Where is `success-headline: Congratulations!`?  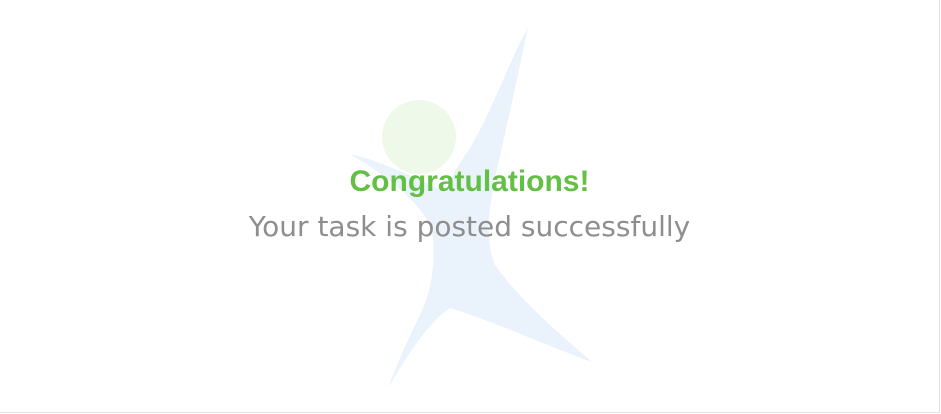
success-headline: Congratulations! is located at coordinates (469, 181).